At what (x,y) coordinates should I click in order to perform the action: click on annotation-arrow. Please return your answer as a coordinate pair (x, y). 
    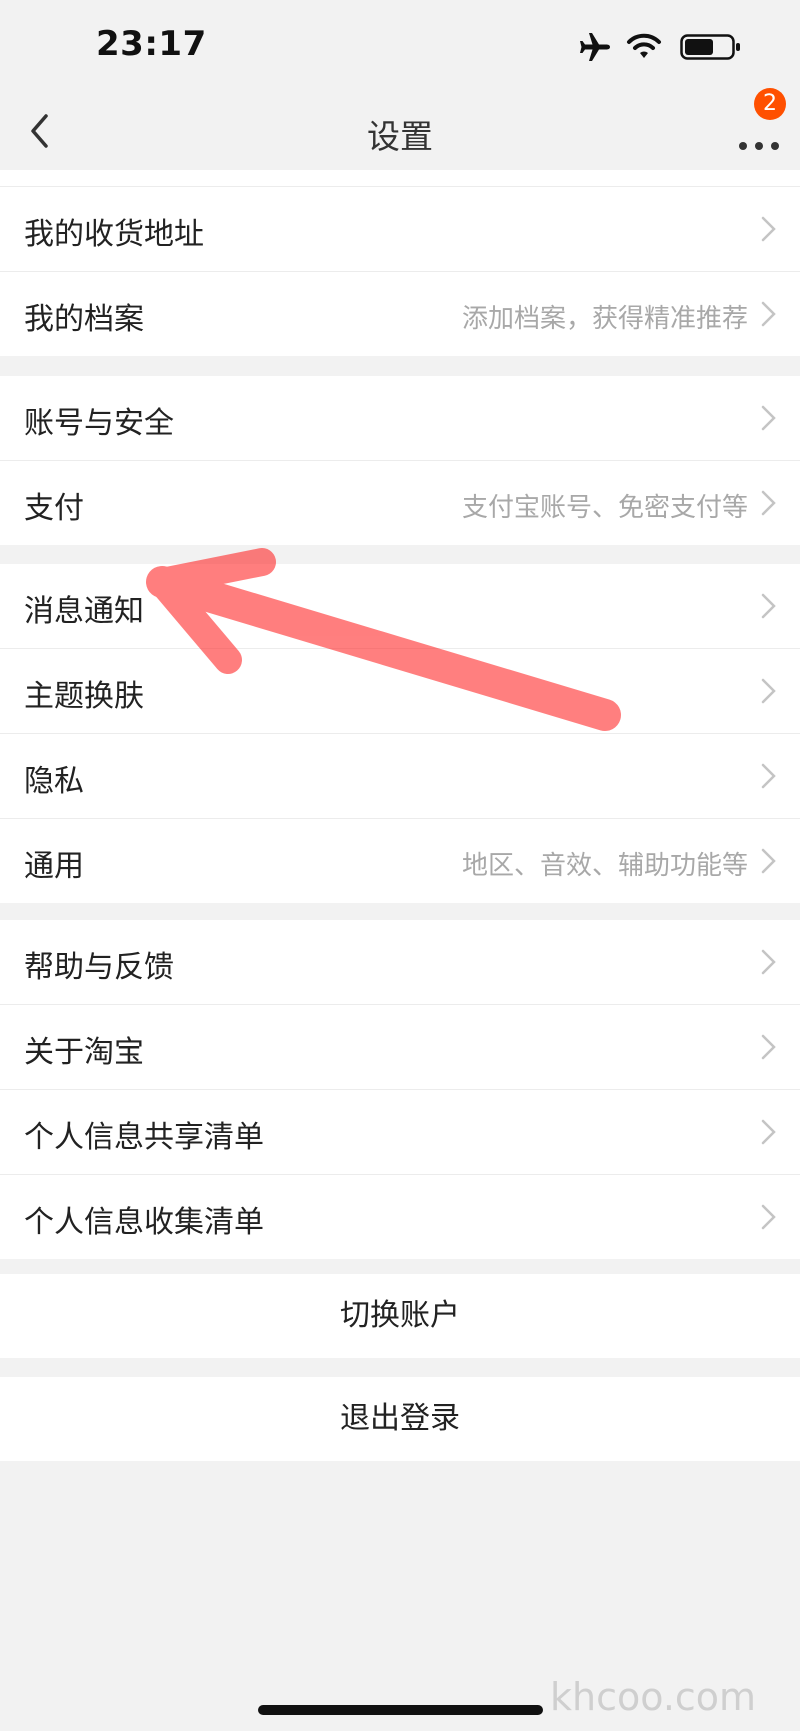
    Looking at the image, I should click on (383, 639).